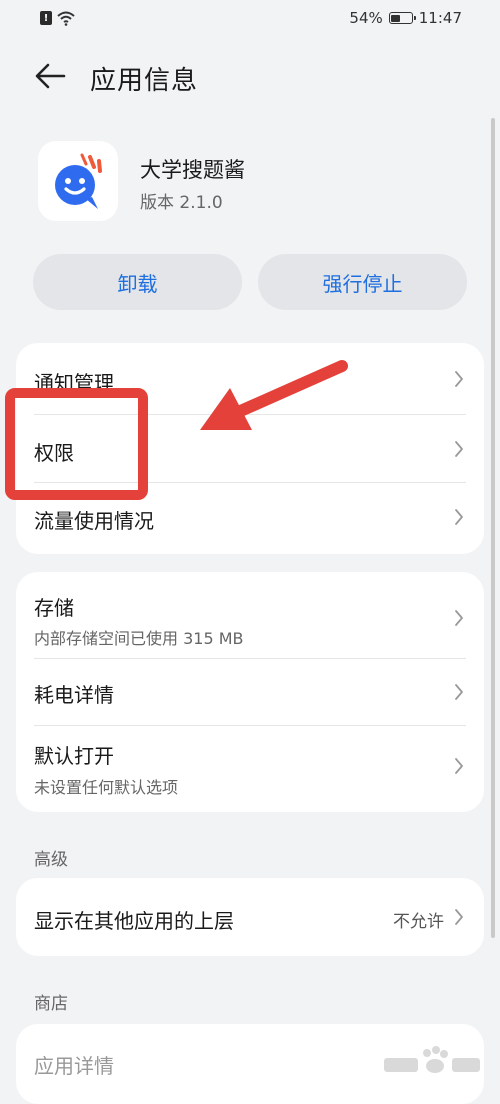 This screenshot has height=1104, width=500. What do you see at coordinates (74, 1066) in the screenshot?
I see `row-app-details-label: 应用详情` at bounding box center [74, 1066].